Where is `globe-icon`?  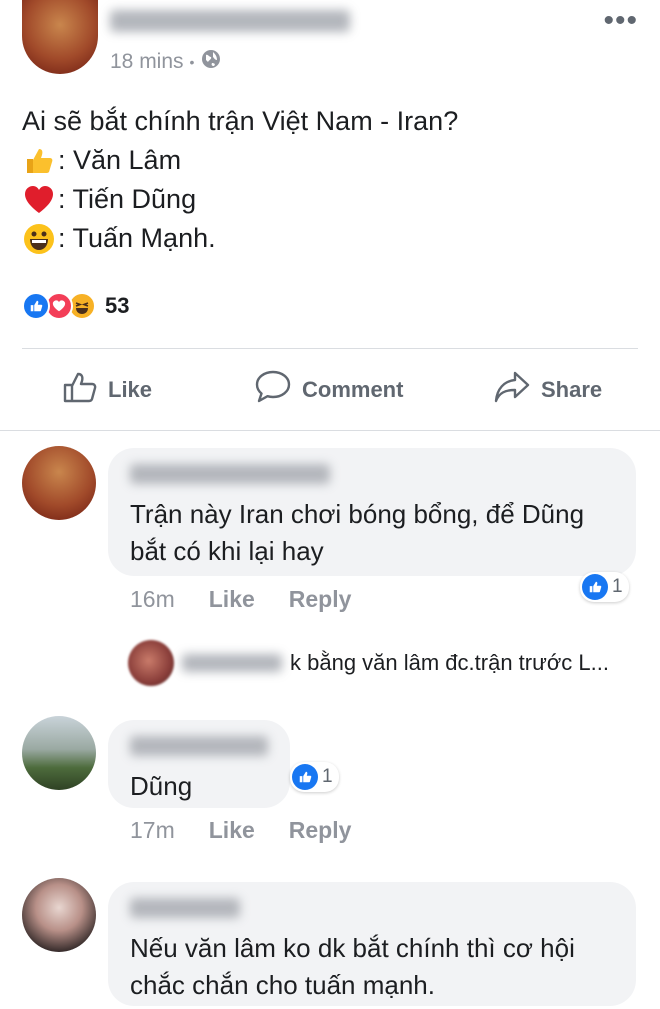 globe-icon is located at coordinates (211, 62).